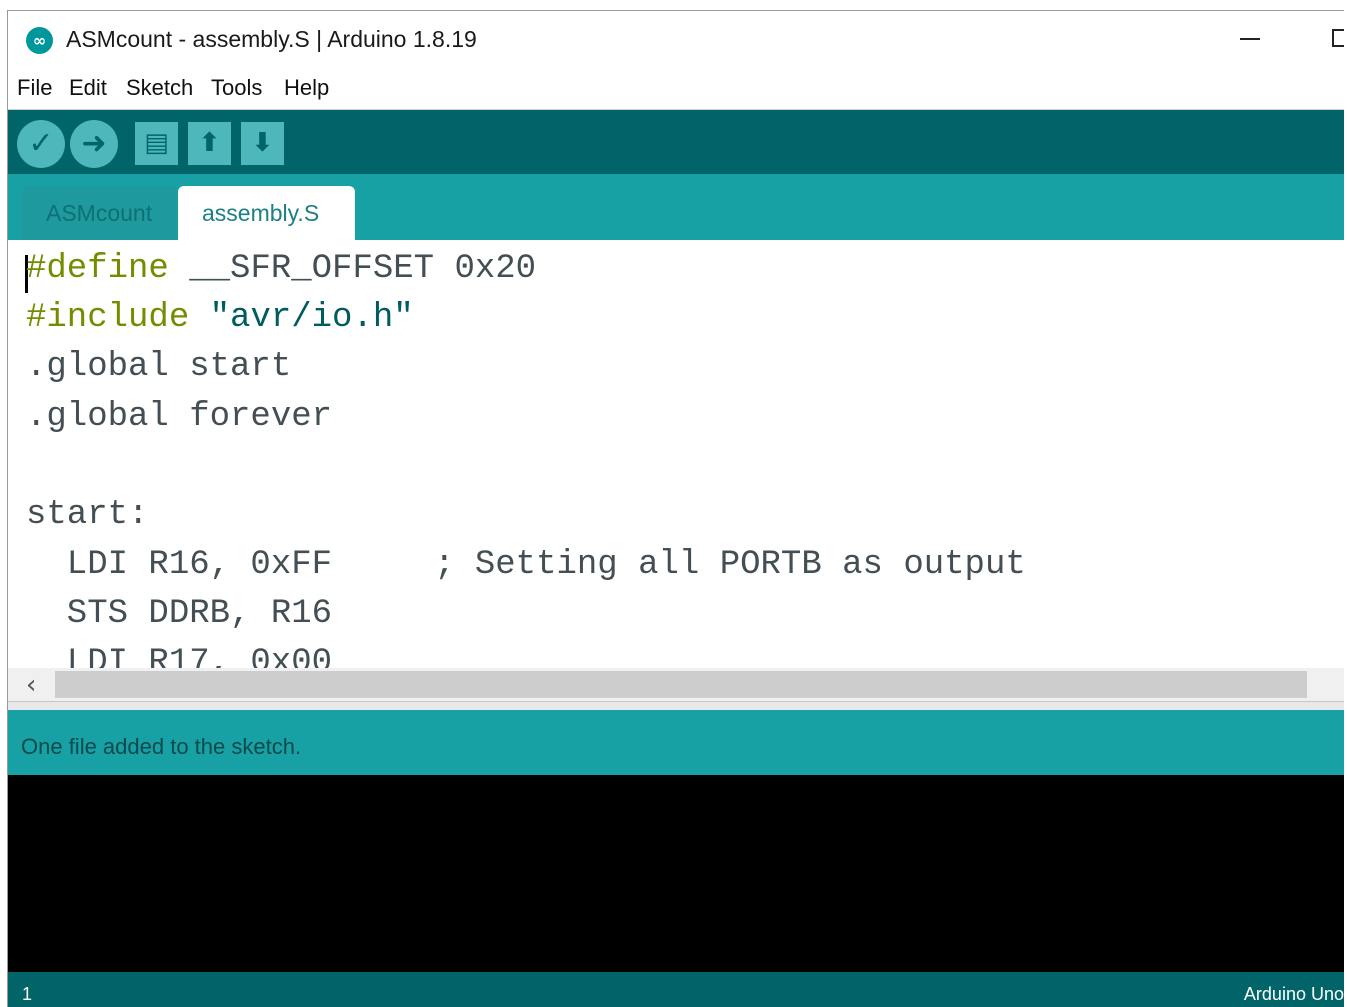  Describe the element at coordinates (161, 746) in the screenshot. I see `status-message: One file added to the sketch.` at that location.